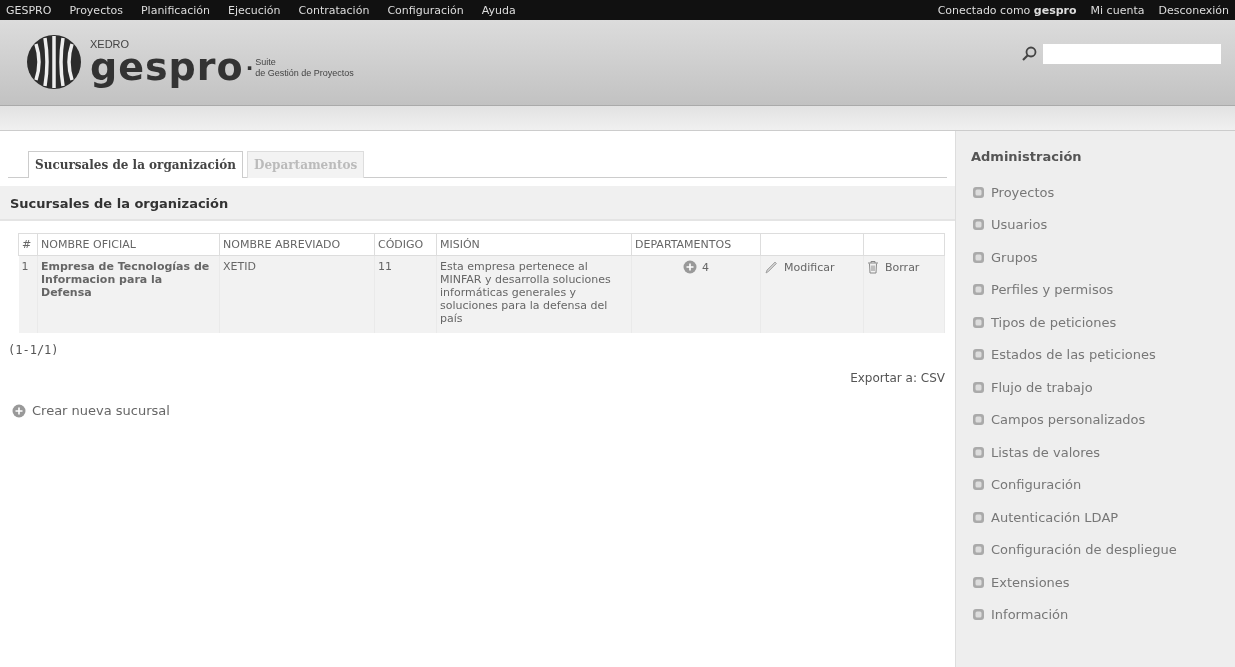 The image size is (1235, 667). What do you see at coordinates (873, 267) in the screenshot?
I see `trash-icon` at bounding box center [873, 267].